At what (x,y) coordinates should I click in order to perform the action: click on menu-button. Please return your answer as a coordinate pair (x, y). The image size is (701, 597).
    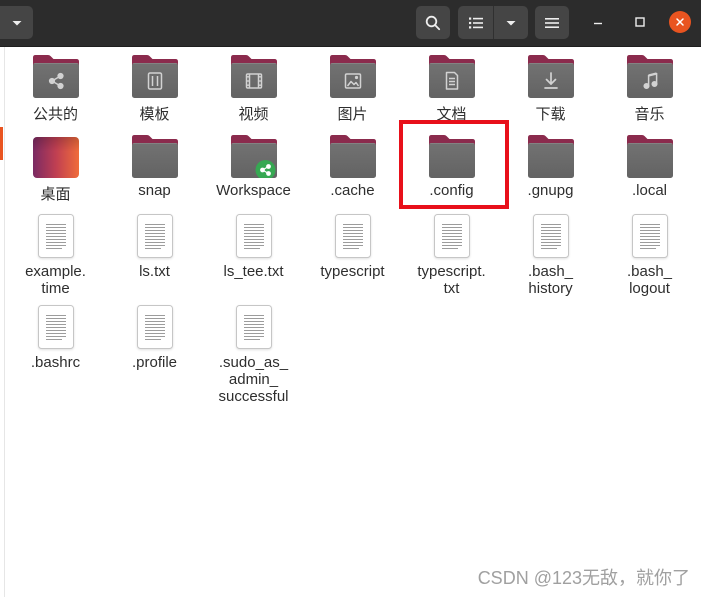
    Looking at the image, I should click on (552, 22).